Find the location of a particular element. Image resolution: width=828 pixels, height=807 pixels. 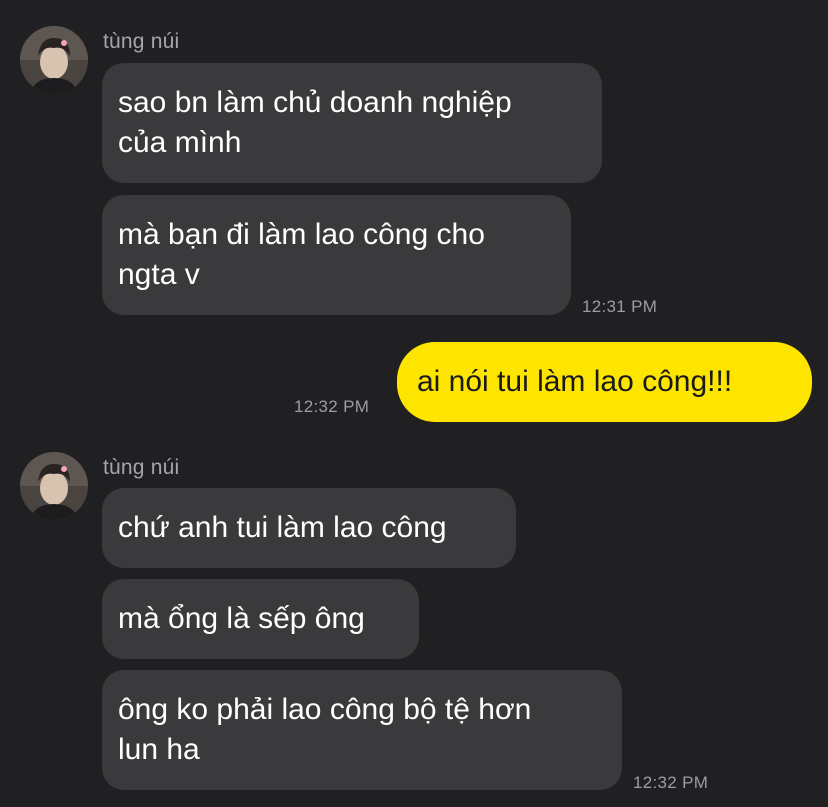

message-bubble: mà bạn đi làm lao công cho ngta v is located at coordinates (336, 255).